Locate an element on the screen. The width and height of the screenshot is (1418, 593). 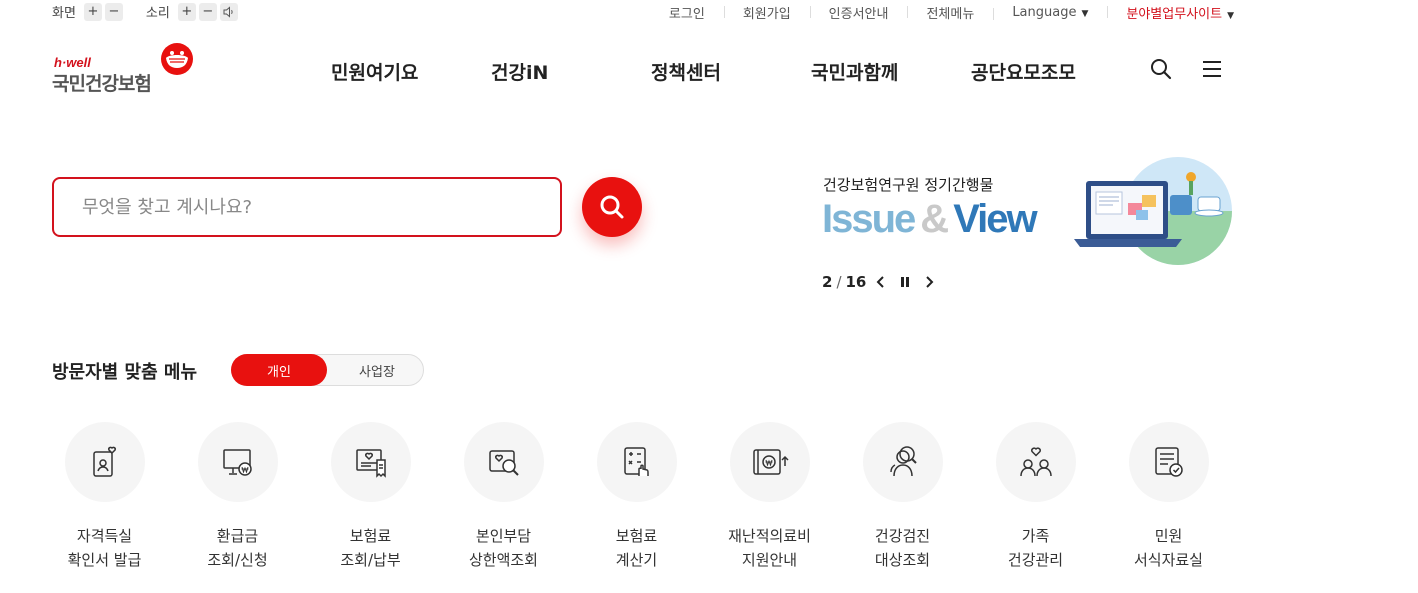
menu-item-family-health: 가족건강관리 is located at coordinates (1035, 497).